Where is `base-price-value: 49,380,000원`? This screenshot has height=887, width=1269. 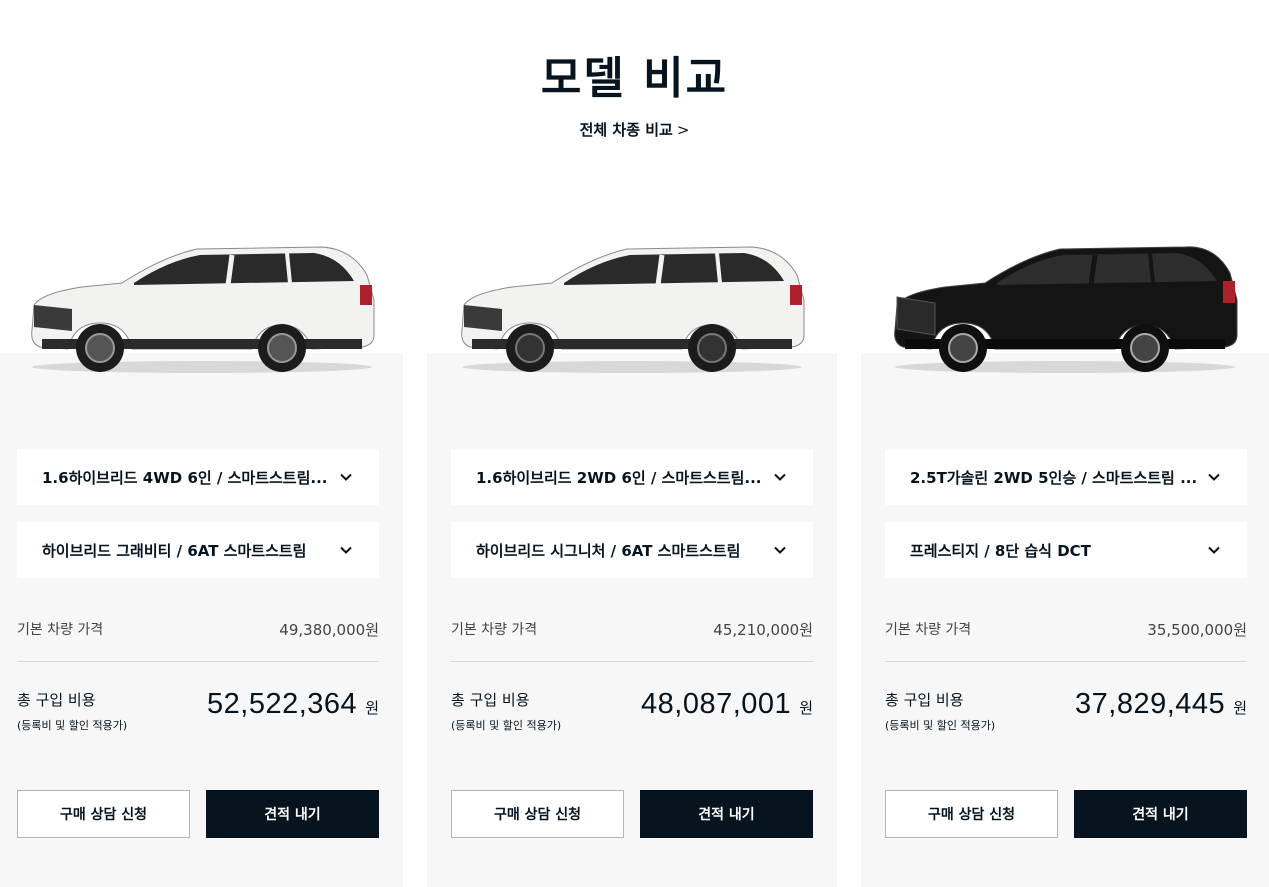
base-price-value: 49,380,000원 is located at coordinates (329, 630).